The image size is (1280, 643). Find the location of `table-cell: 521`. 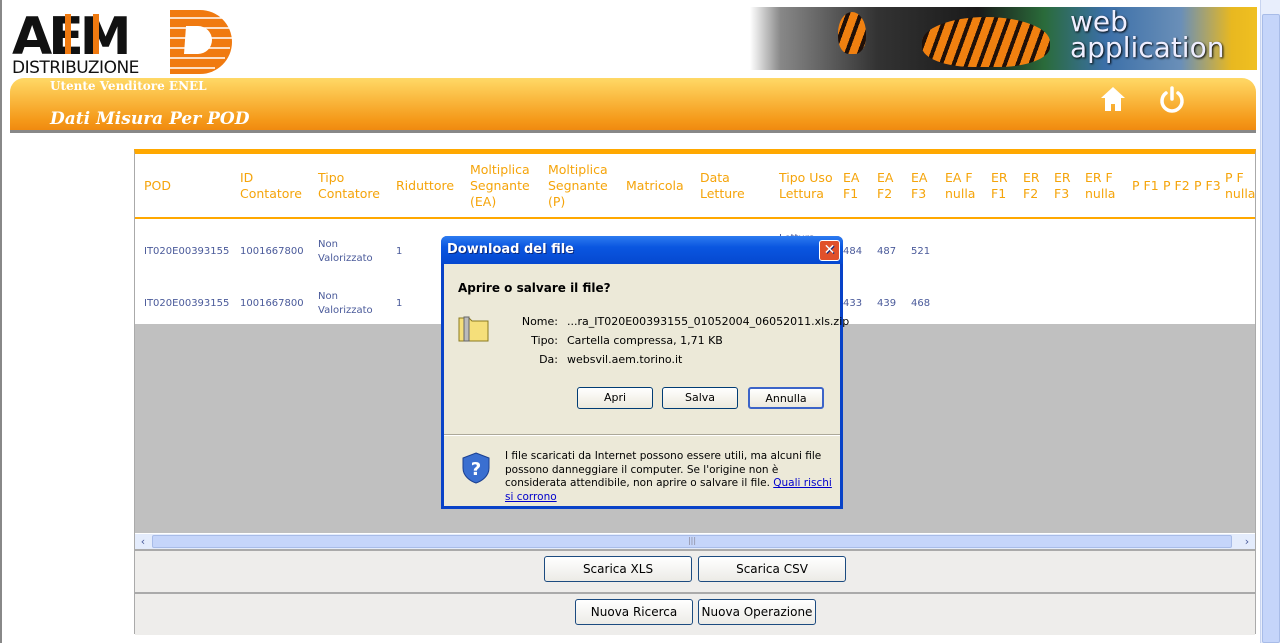

table-cell: 521 is located at coordinates (921, 251).